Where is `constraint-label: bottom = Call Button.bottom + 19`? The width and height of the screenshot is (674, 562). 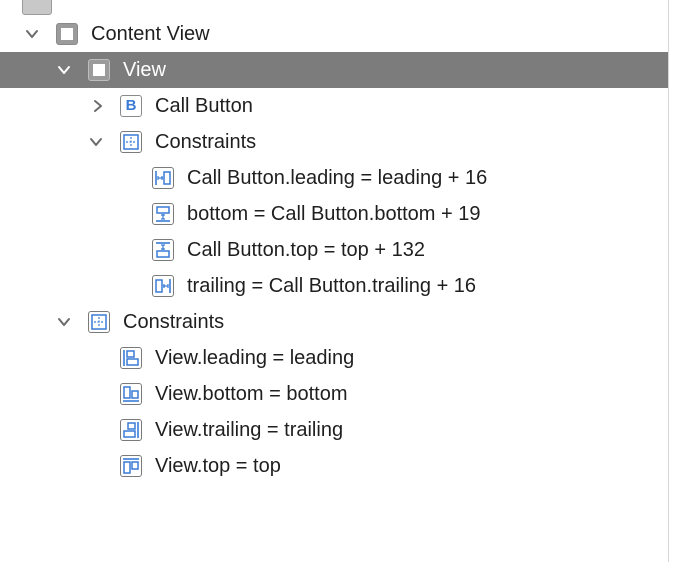
constraint-label: bottom = Call Button.bottom + 19 is located at coordinates (334, 214).